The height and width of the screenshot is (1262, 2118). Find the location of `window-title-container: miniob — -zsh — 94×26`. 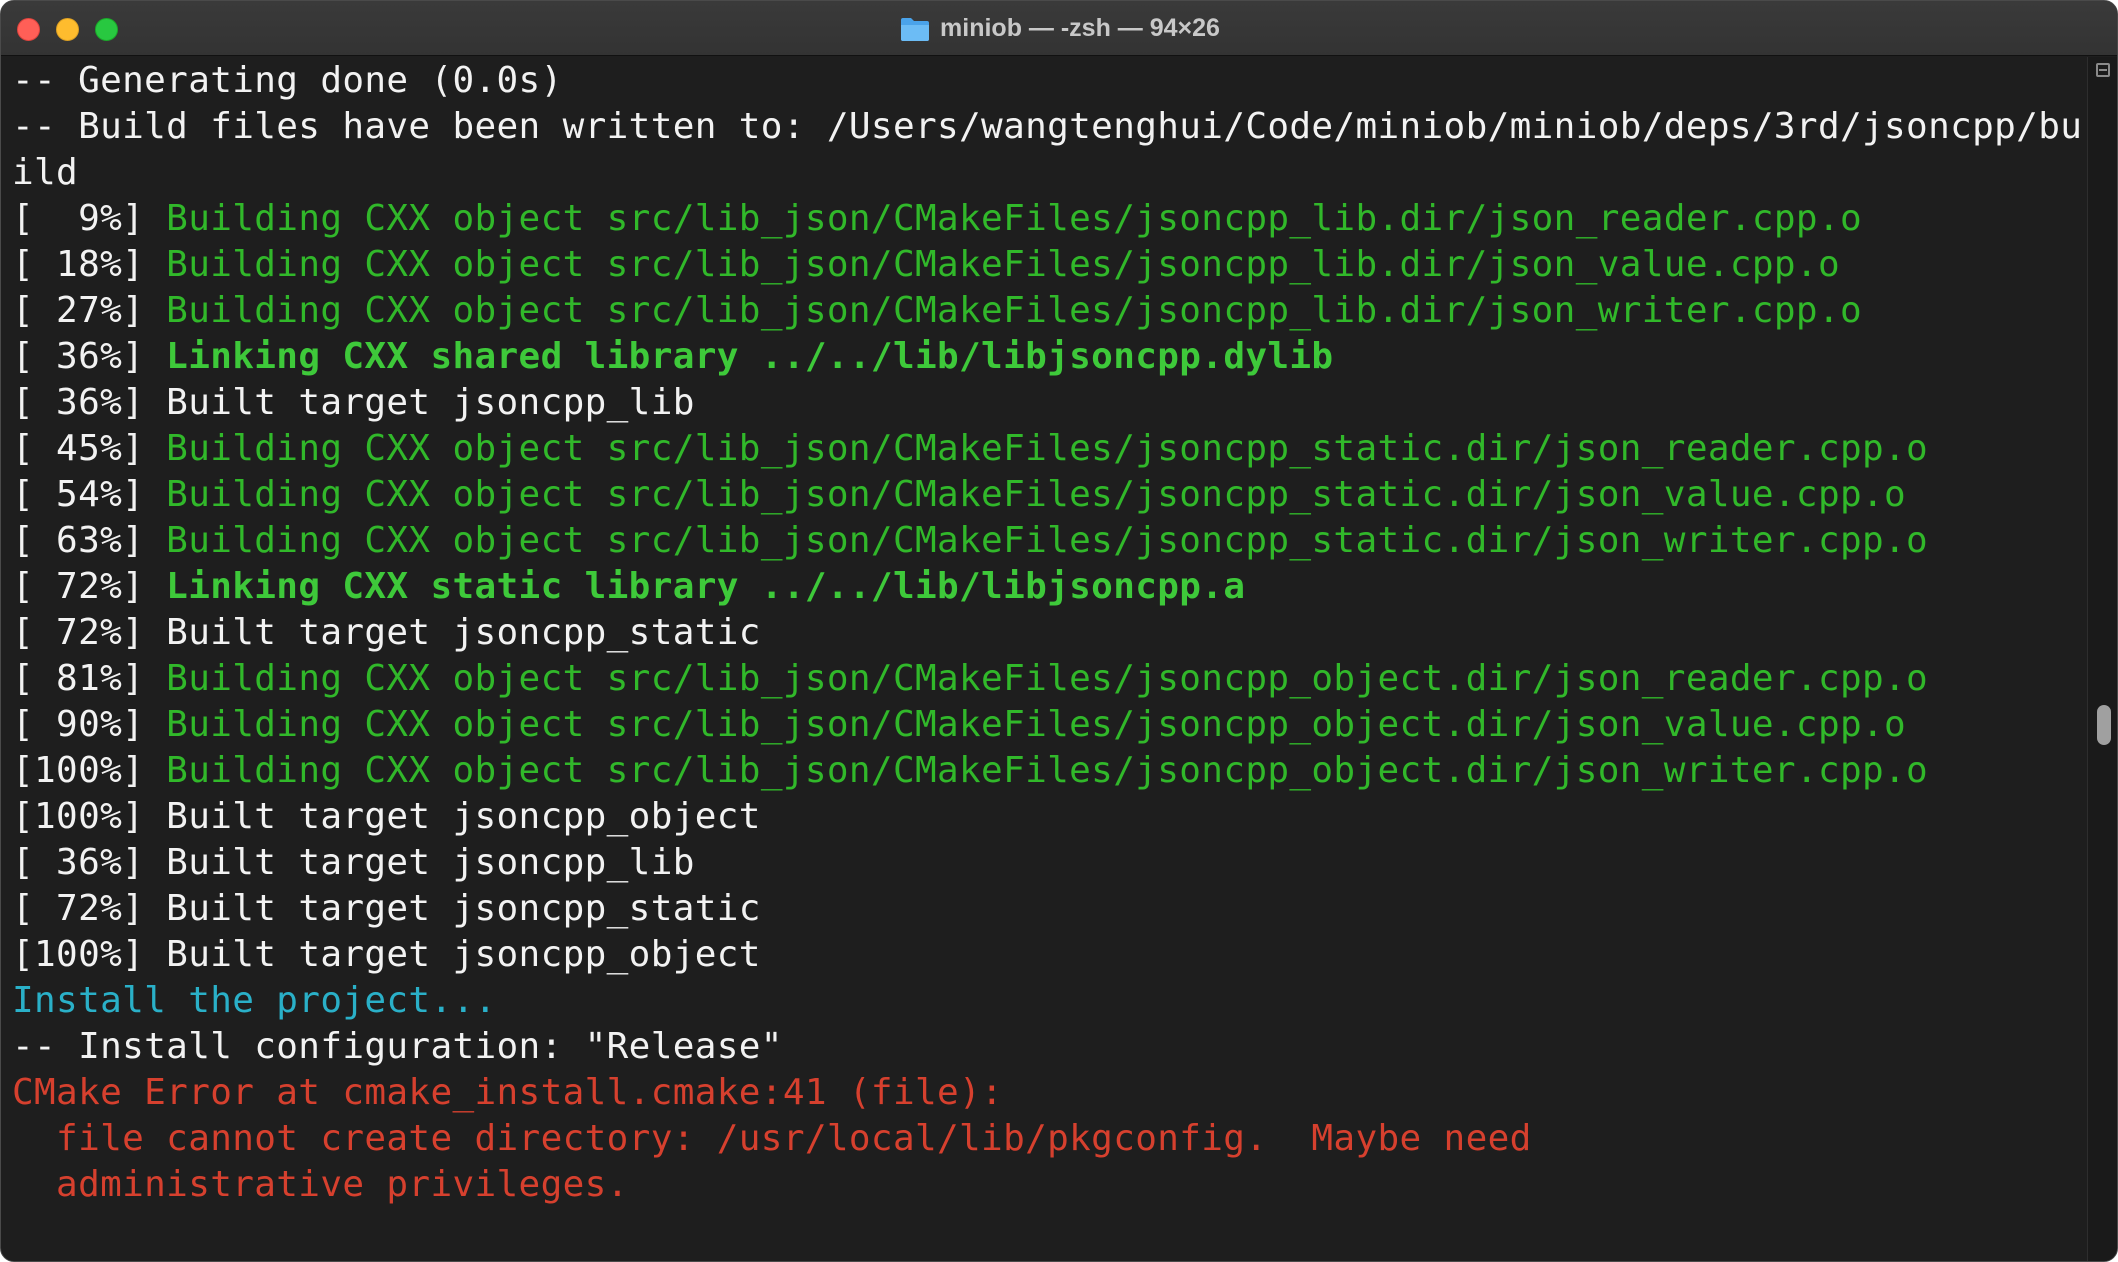

window-title-container: miniob — -zsh — 94×26 is located at coordinates (1059, 28).